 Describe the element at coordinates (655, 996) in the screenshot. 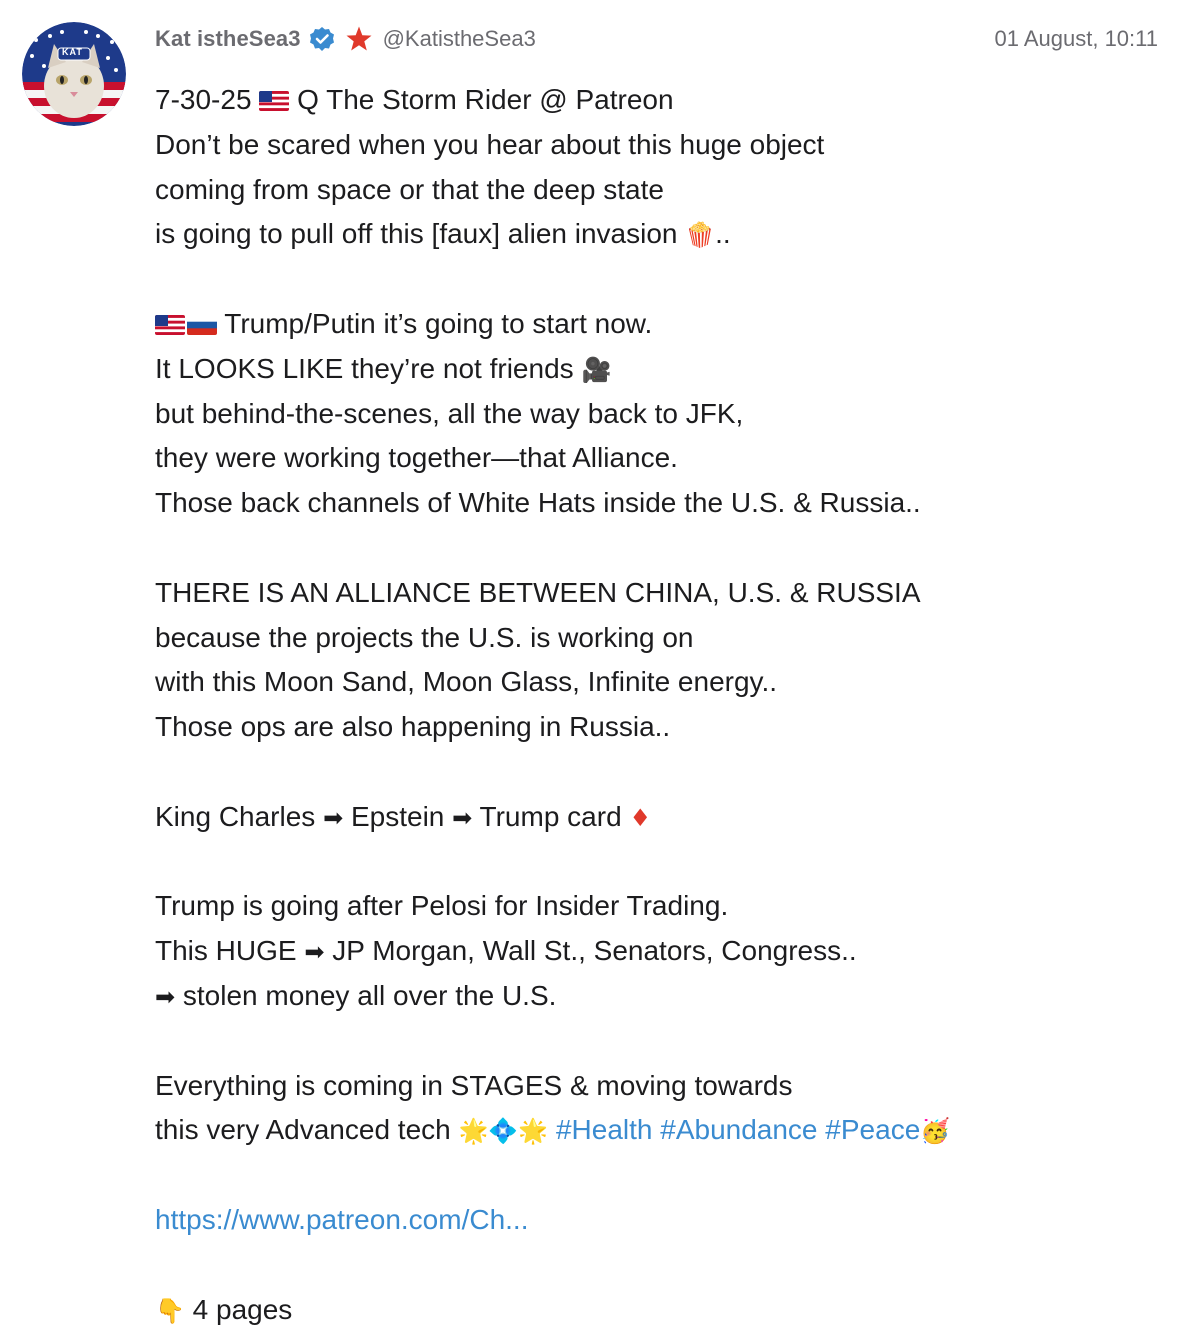

I see `body-line: ➡ stolen money all over the U.S.` at that location.